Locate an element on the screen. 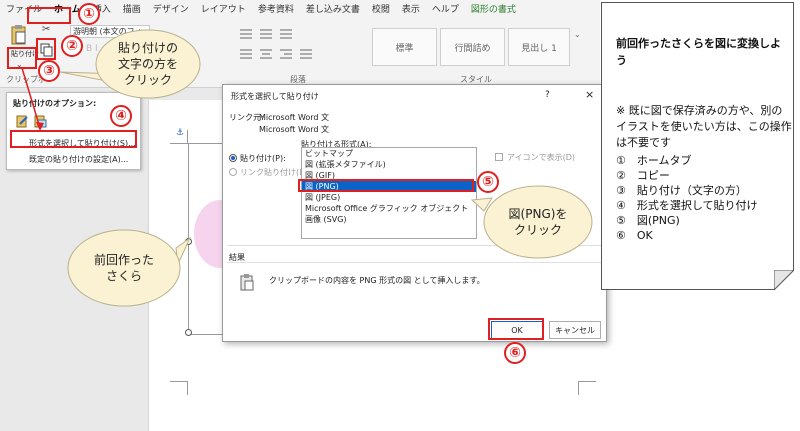  callout-sakura-text: 前回作った さくら is located at coordinates (123, 268).